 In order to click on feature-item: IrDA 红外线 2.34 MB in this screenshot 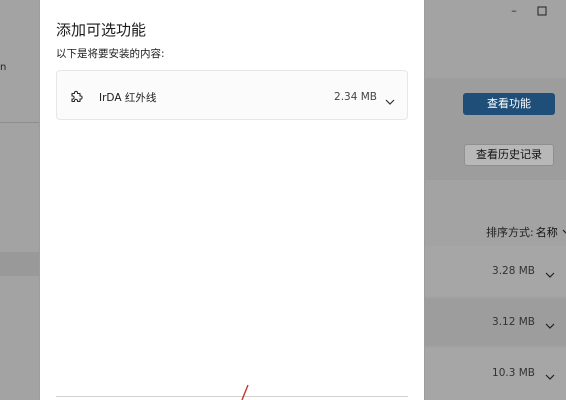, I will do `click(232, 95)`.